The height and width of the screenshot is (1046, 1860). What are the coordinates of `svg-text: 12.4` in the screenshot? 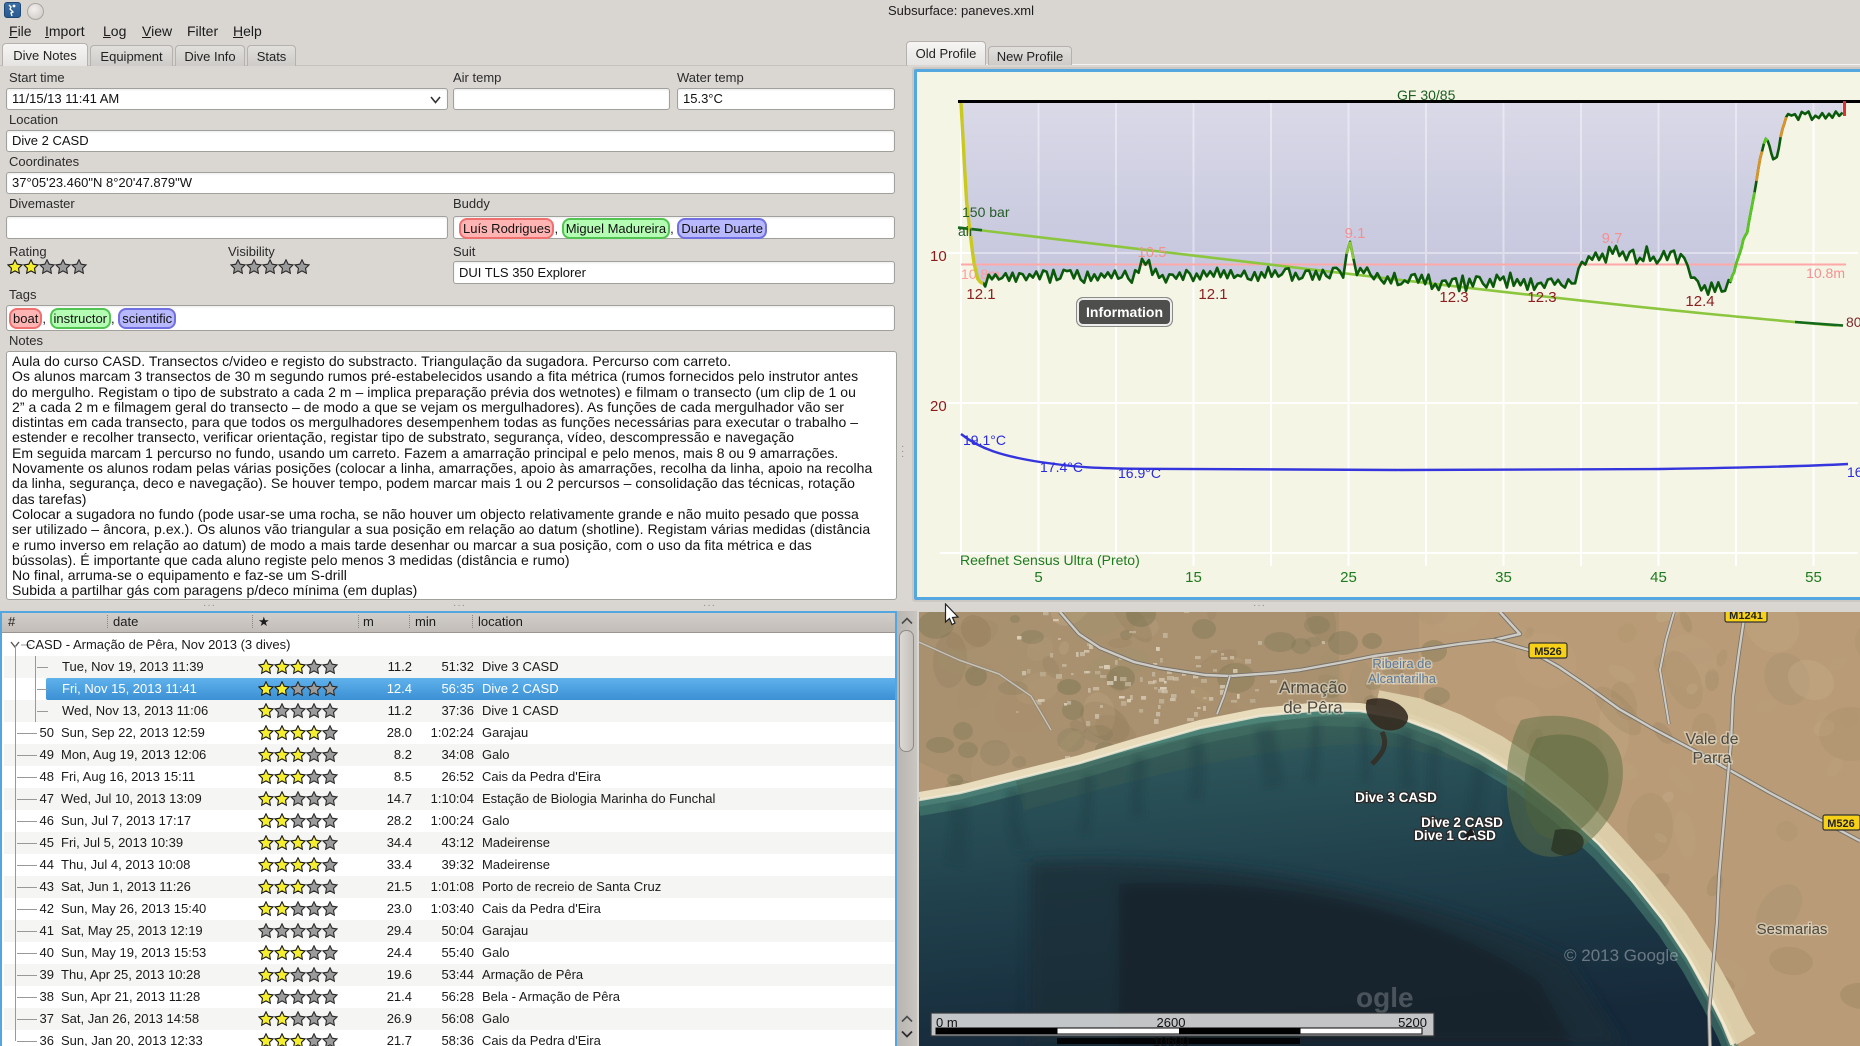 It's located at (1699, 301).